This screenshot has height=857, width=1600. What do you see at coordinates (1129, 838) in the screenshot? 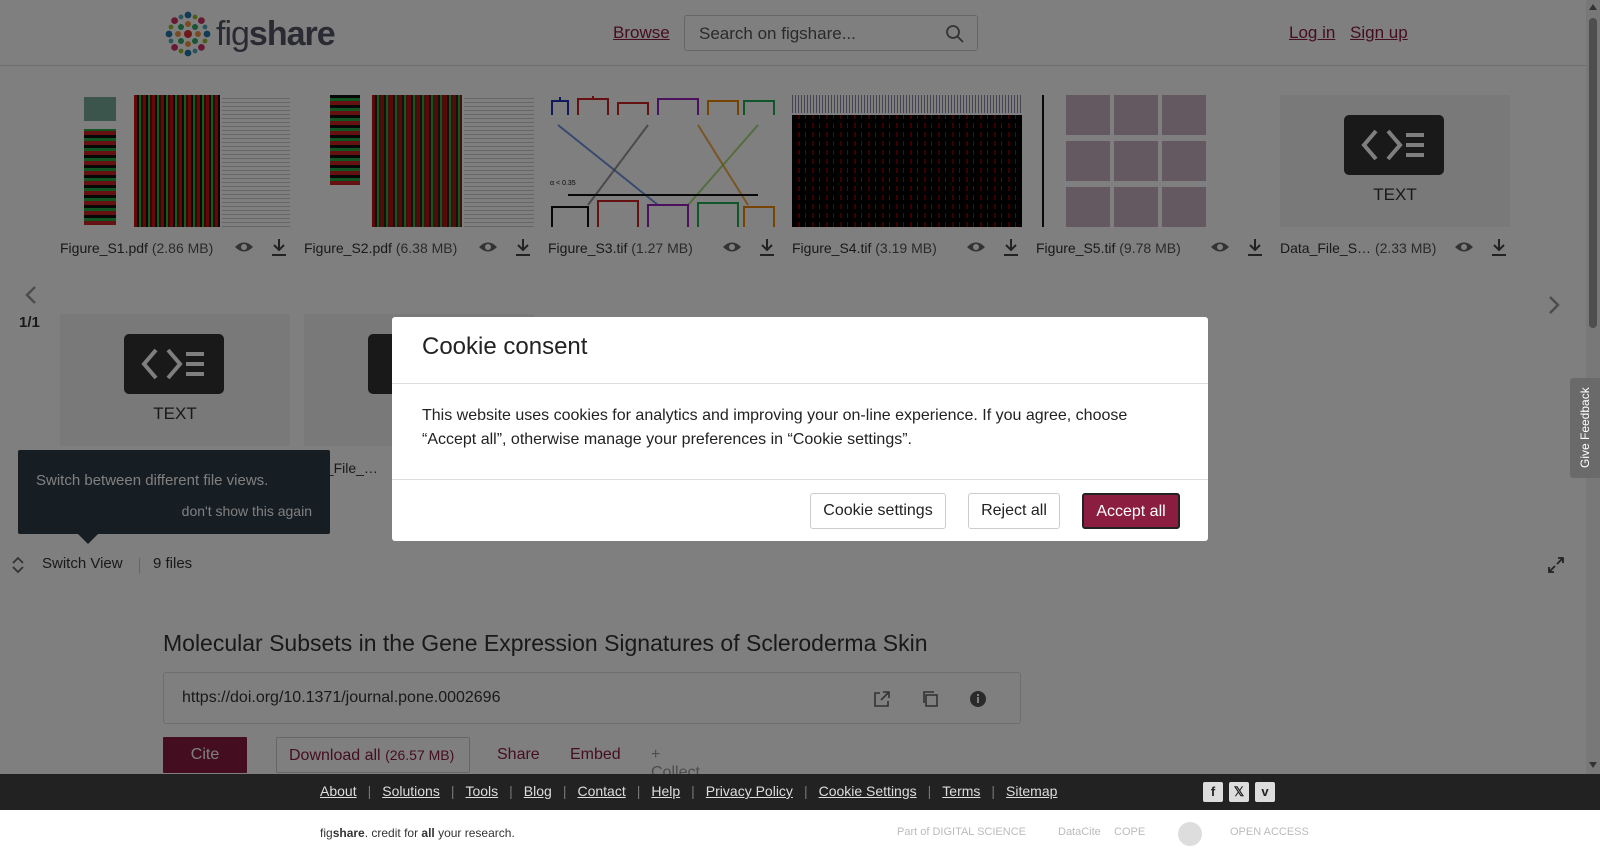
I see `cope-logo: COPE` at bounding box center [1129, 838].